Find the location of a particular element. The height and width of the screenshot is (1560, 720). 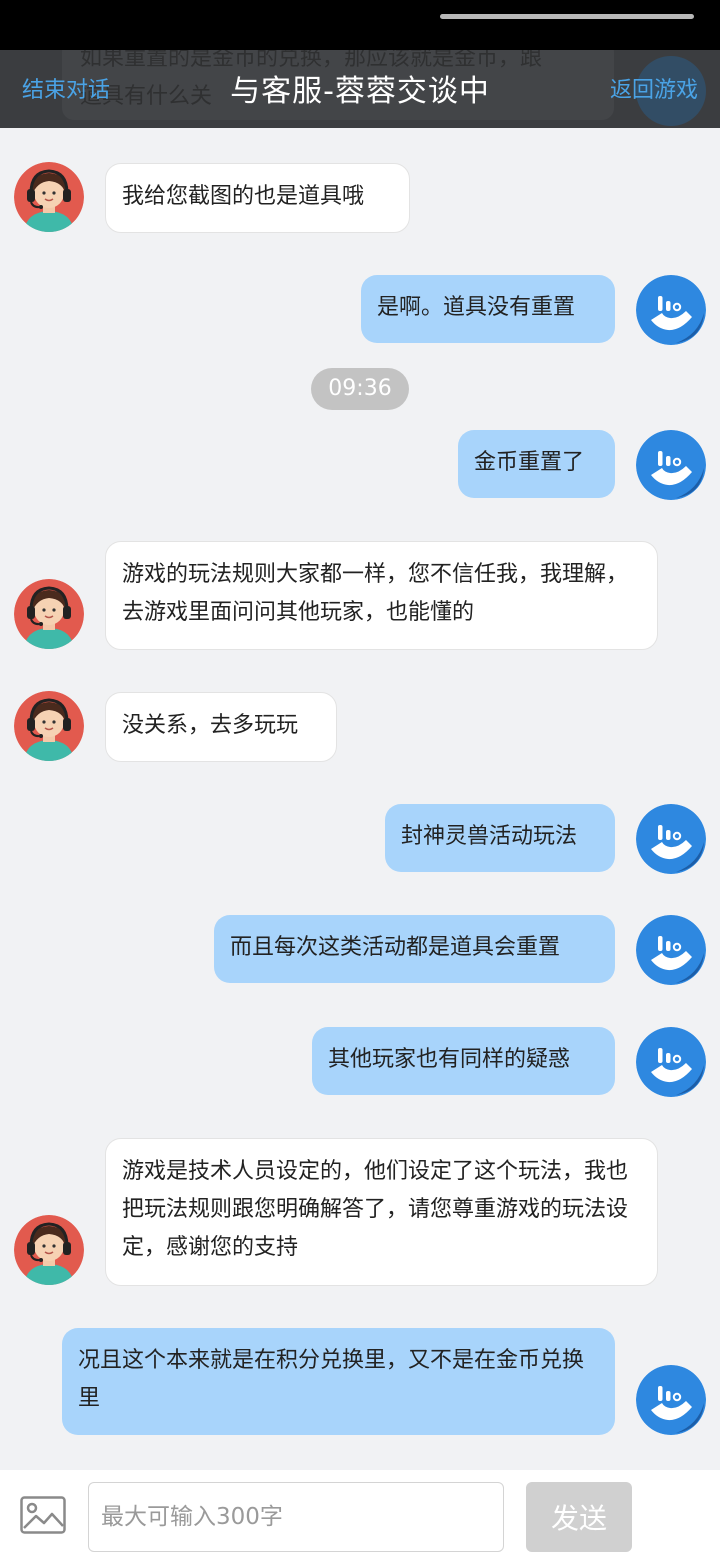

message-text: 况且这个本来就是在积分兑换里，又不是在金币兑换里 is located at coordinates (331, 1379).